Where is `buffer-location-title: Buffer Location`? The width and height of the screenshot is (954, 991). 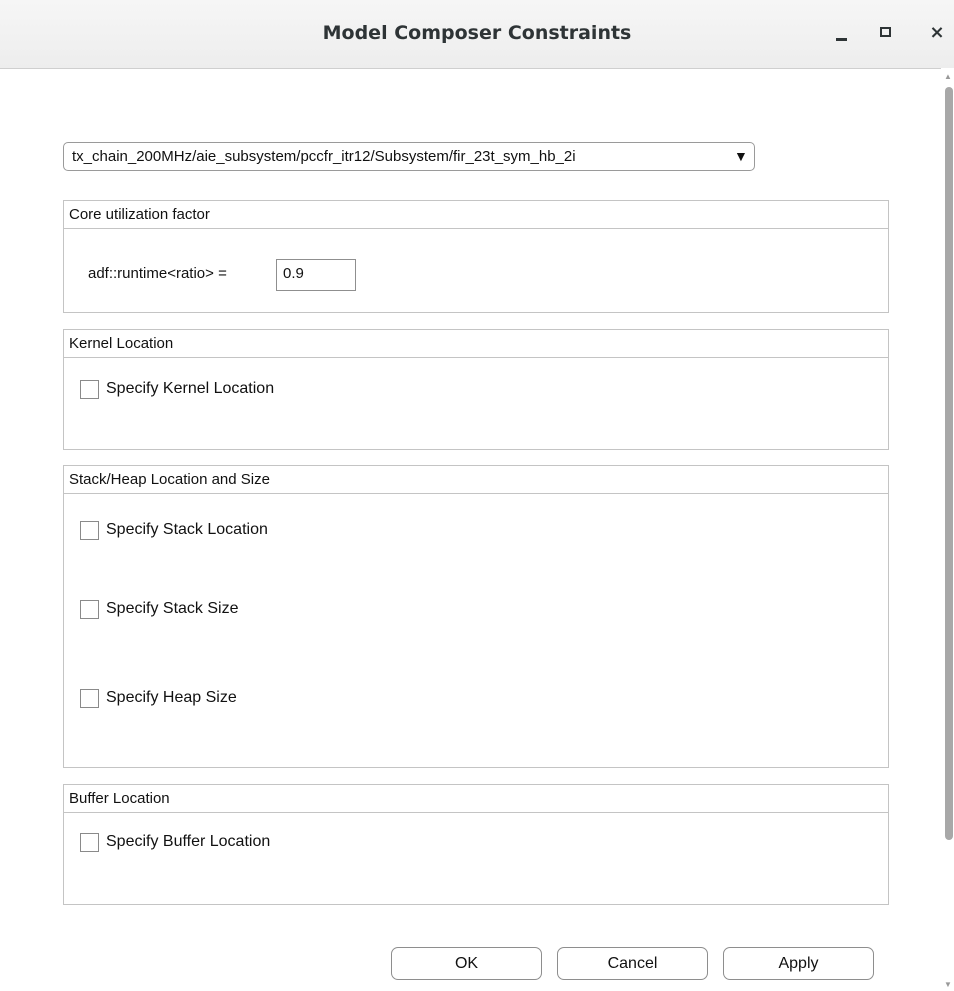 buffer-location-title: Buffer Location is located at coordinates (119, 798).